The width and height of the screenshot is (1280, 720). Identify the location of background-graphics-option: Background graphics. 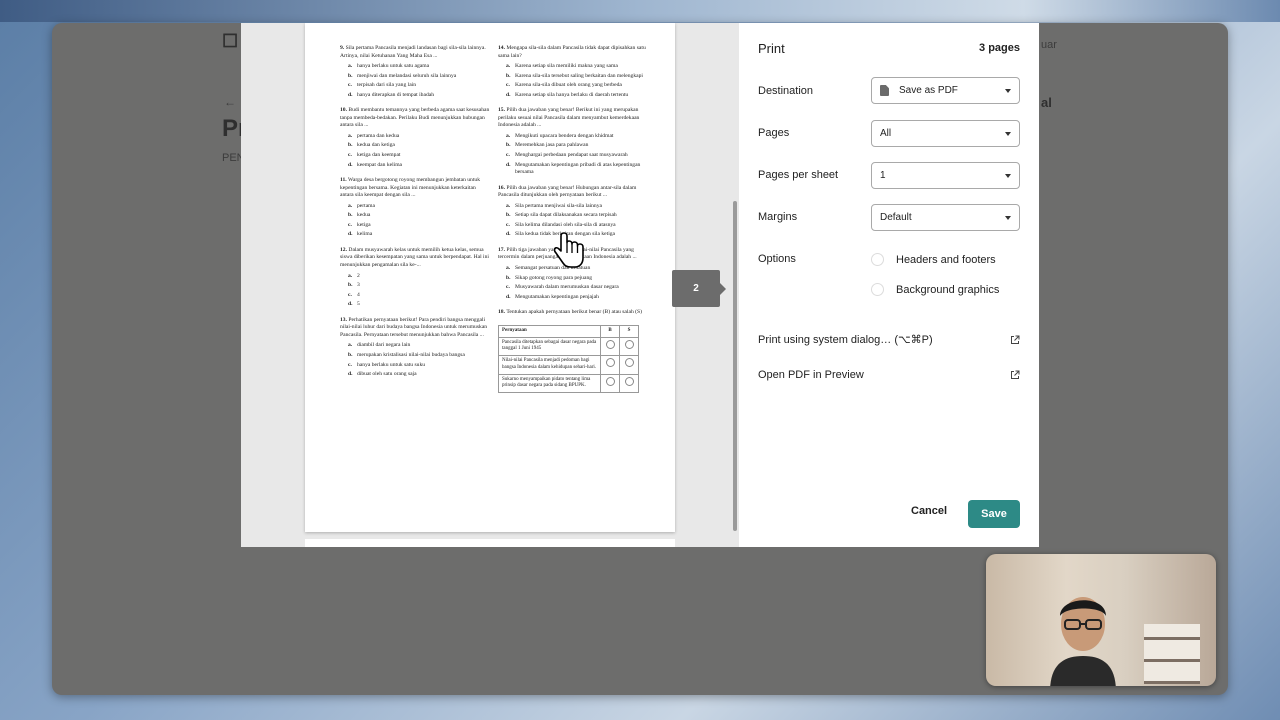
(935, 289).